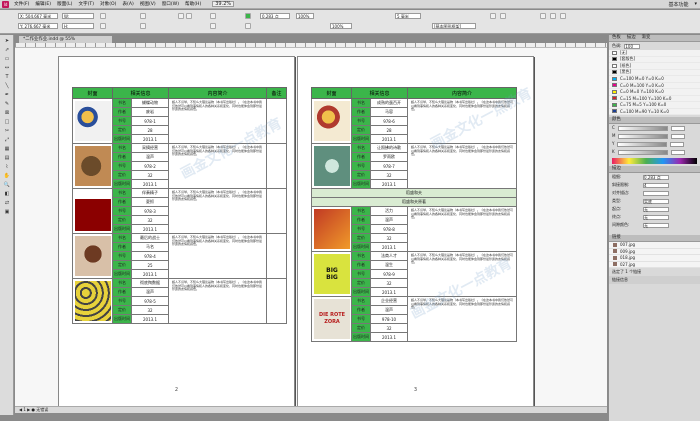 The height and width of the screenshot is (421, 700). I want to click on field-value-title: 彻底掏数据, so click(150, 283).